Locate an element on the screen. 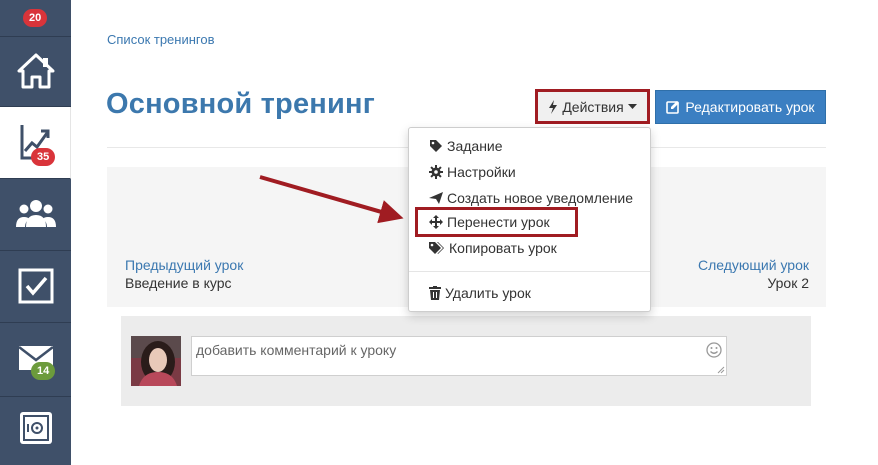 This screenshot has height=465, width=878. menu-divider is located at coordinates (529, 271).